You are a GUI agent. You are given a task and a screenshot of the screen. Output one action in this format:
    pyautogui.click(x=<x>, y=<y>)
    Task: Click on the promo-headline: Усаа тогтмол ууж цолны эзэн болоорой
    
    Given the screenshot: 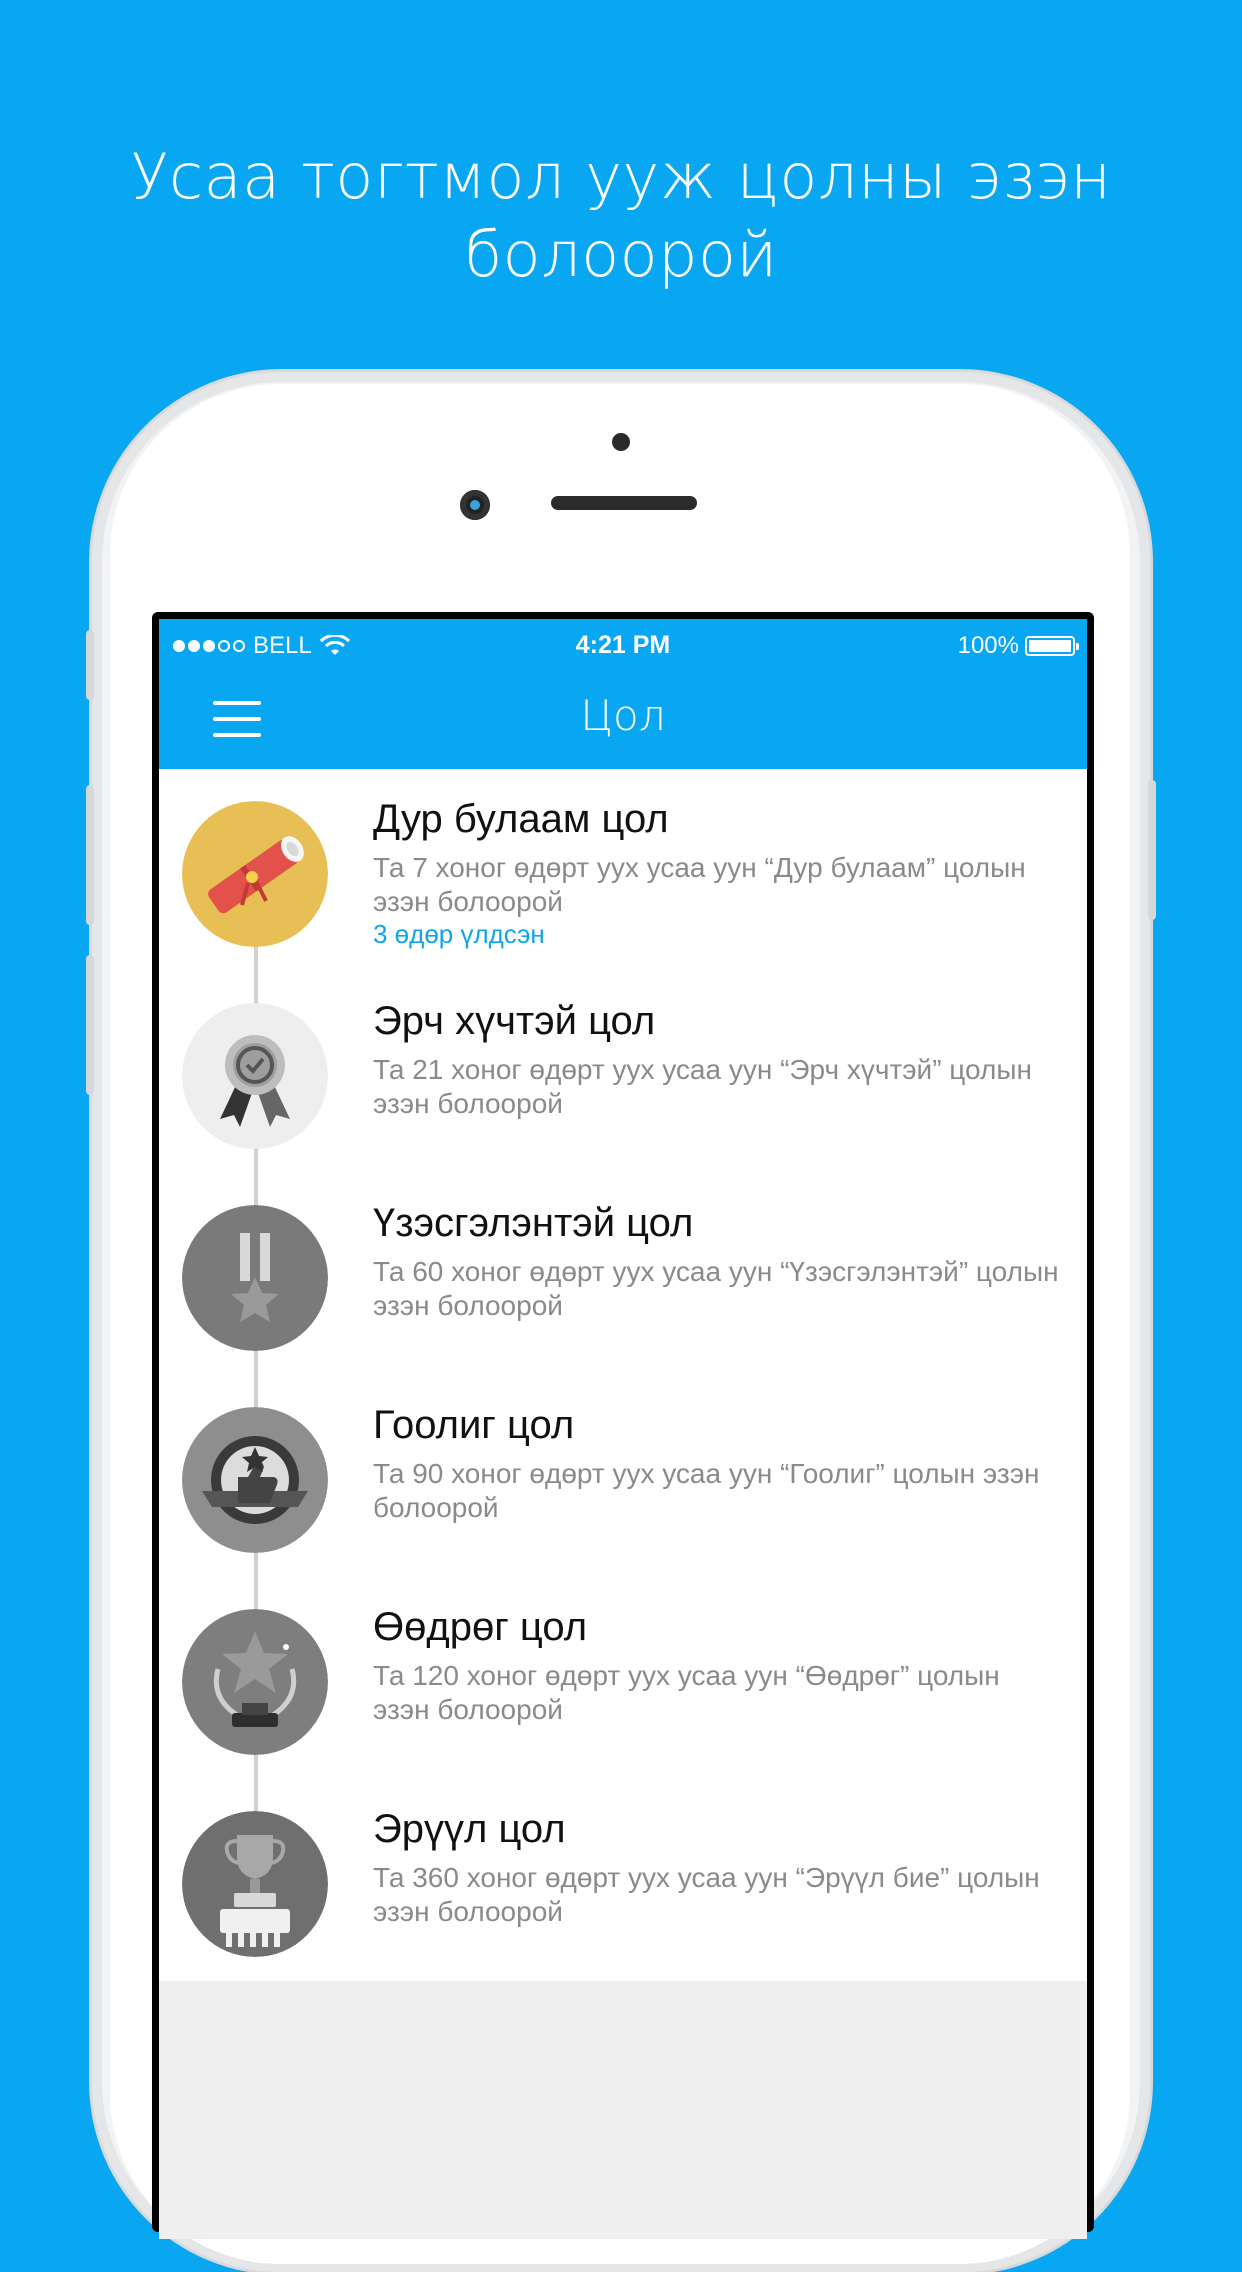 What is the action you would take?
    pyautogui.click(x=621, y=216)
    